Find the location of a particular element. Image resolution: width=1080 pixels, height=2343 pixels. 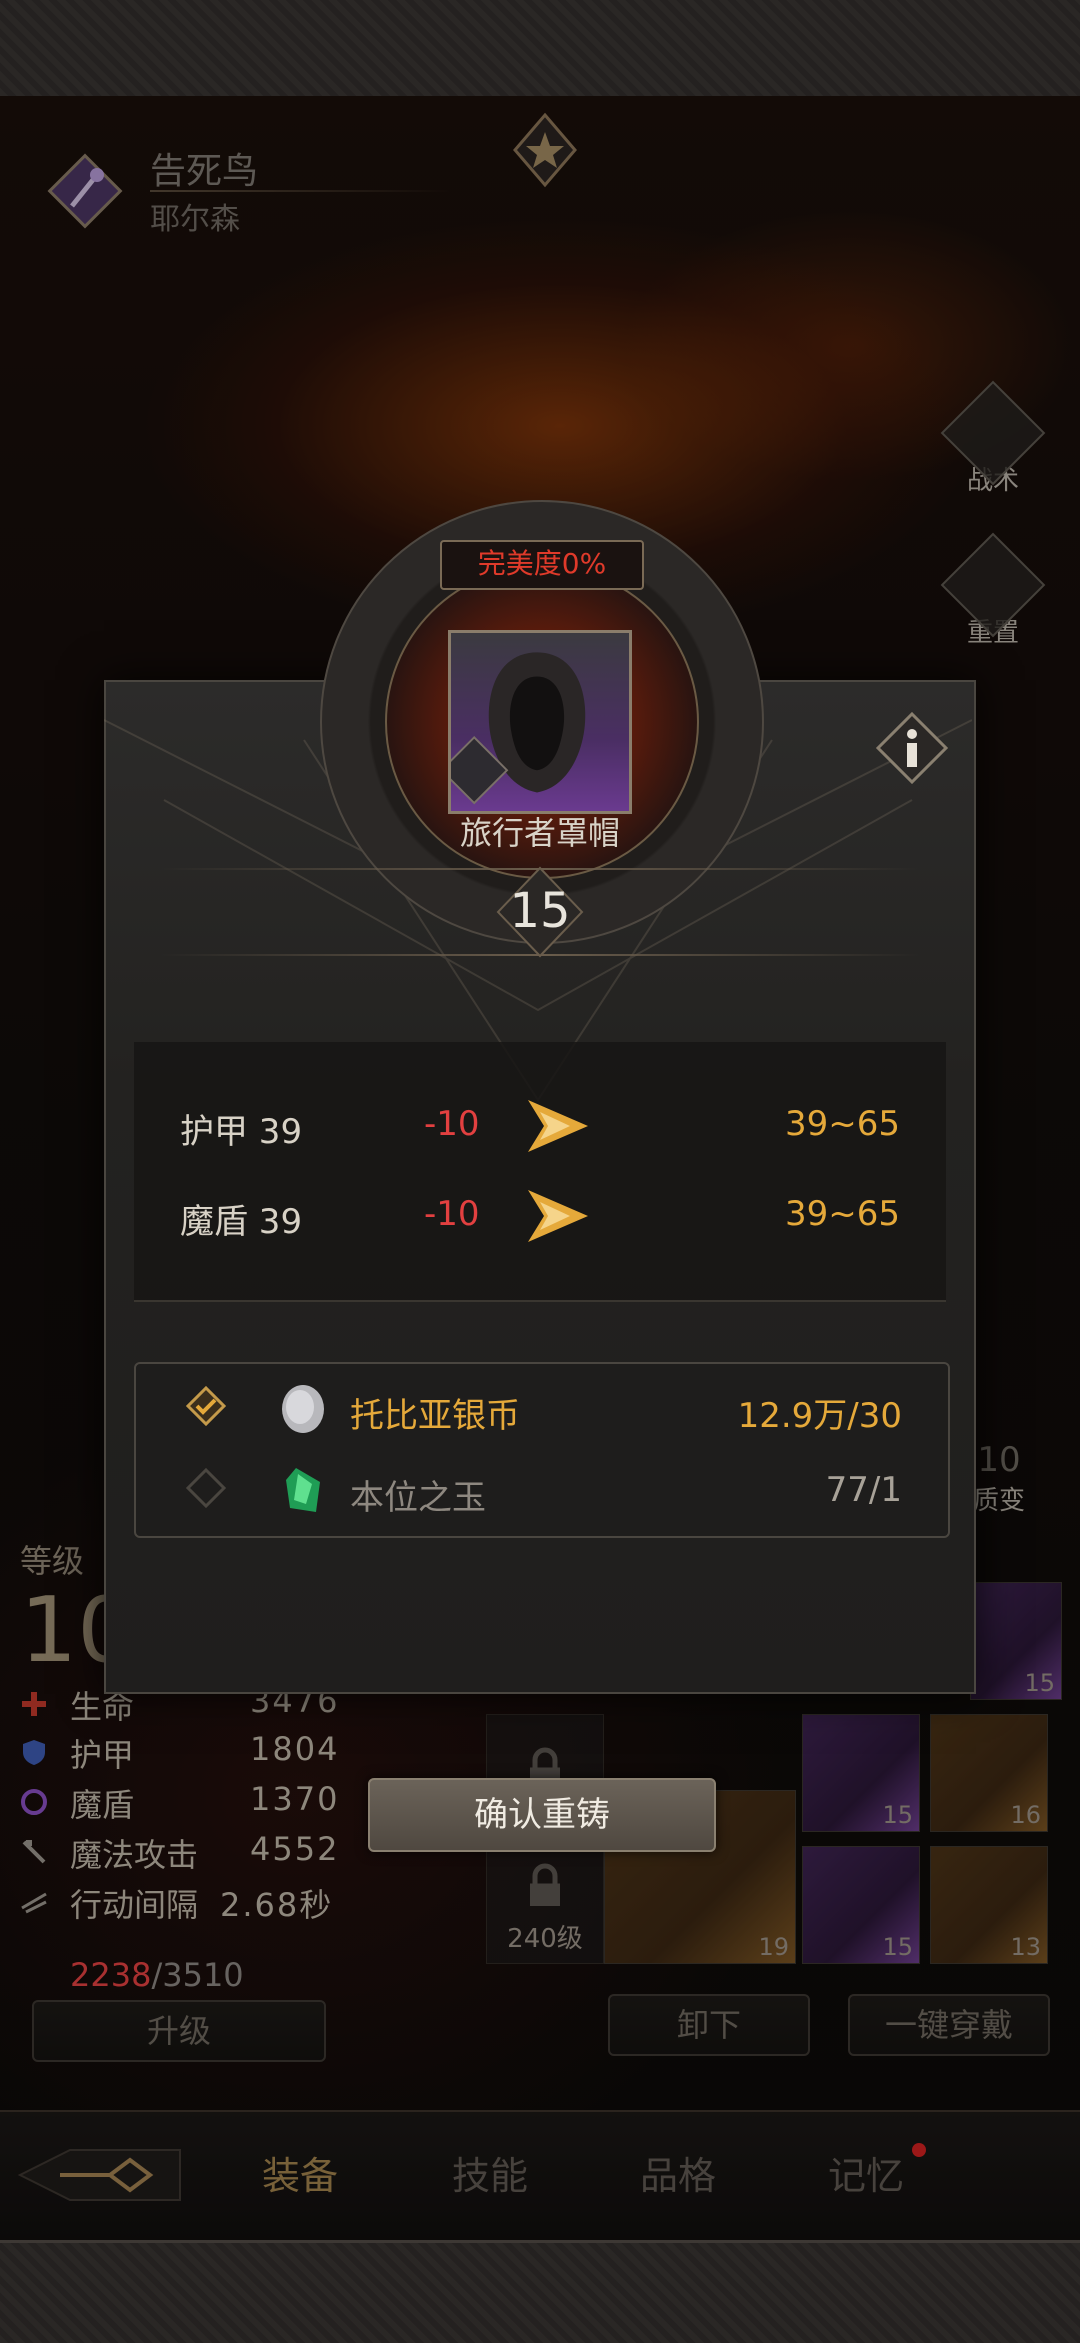

top-frame is located at coordinates (540, 49).